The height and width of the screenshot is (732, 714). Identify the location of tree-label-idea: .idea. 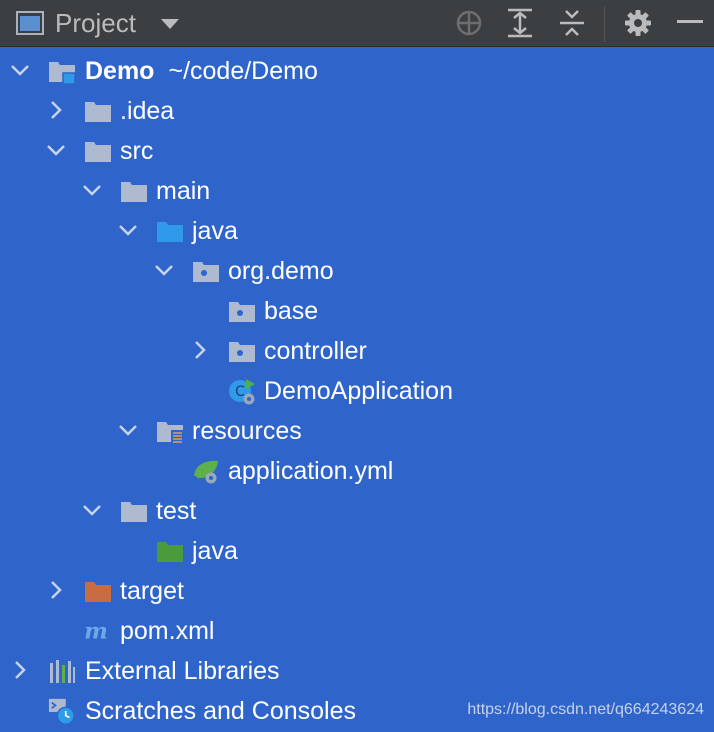
(147, 111).